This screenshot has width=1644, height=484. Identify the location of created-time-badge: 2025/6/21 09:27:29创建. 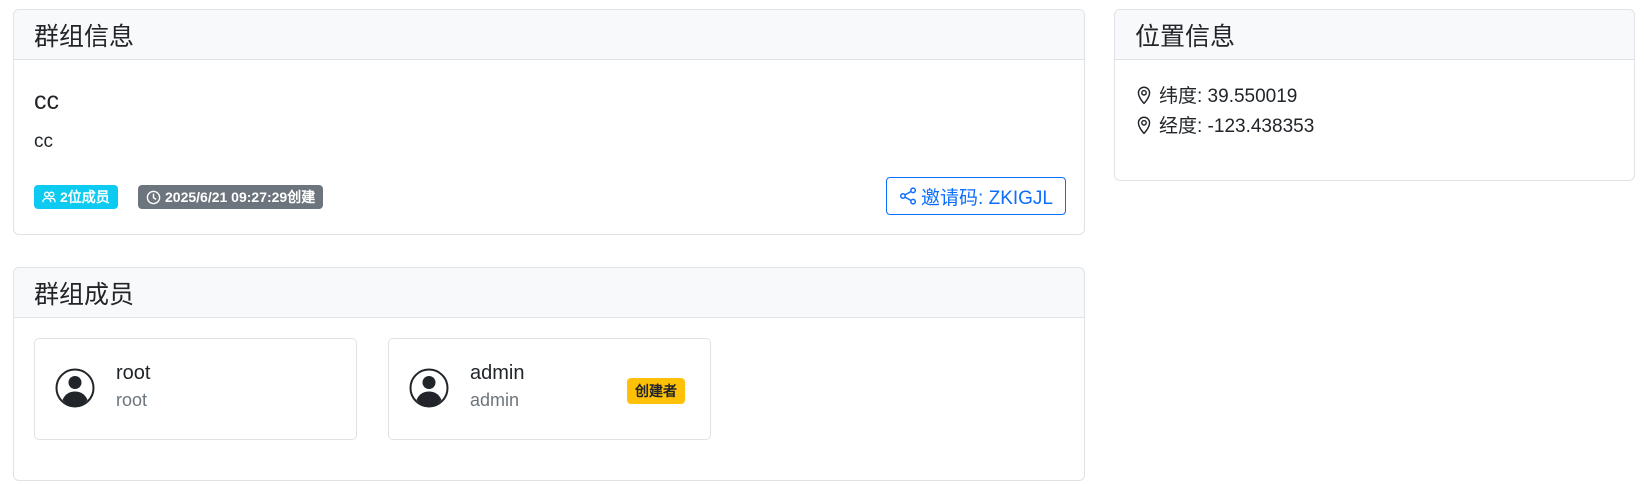
(231, 197).